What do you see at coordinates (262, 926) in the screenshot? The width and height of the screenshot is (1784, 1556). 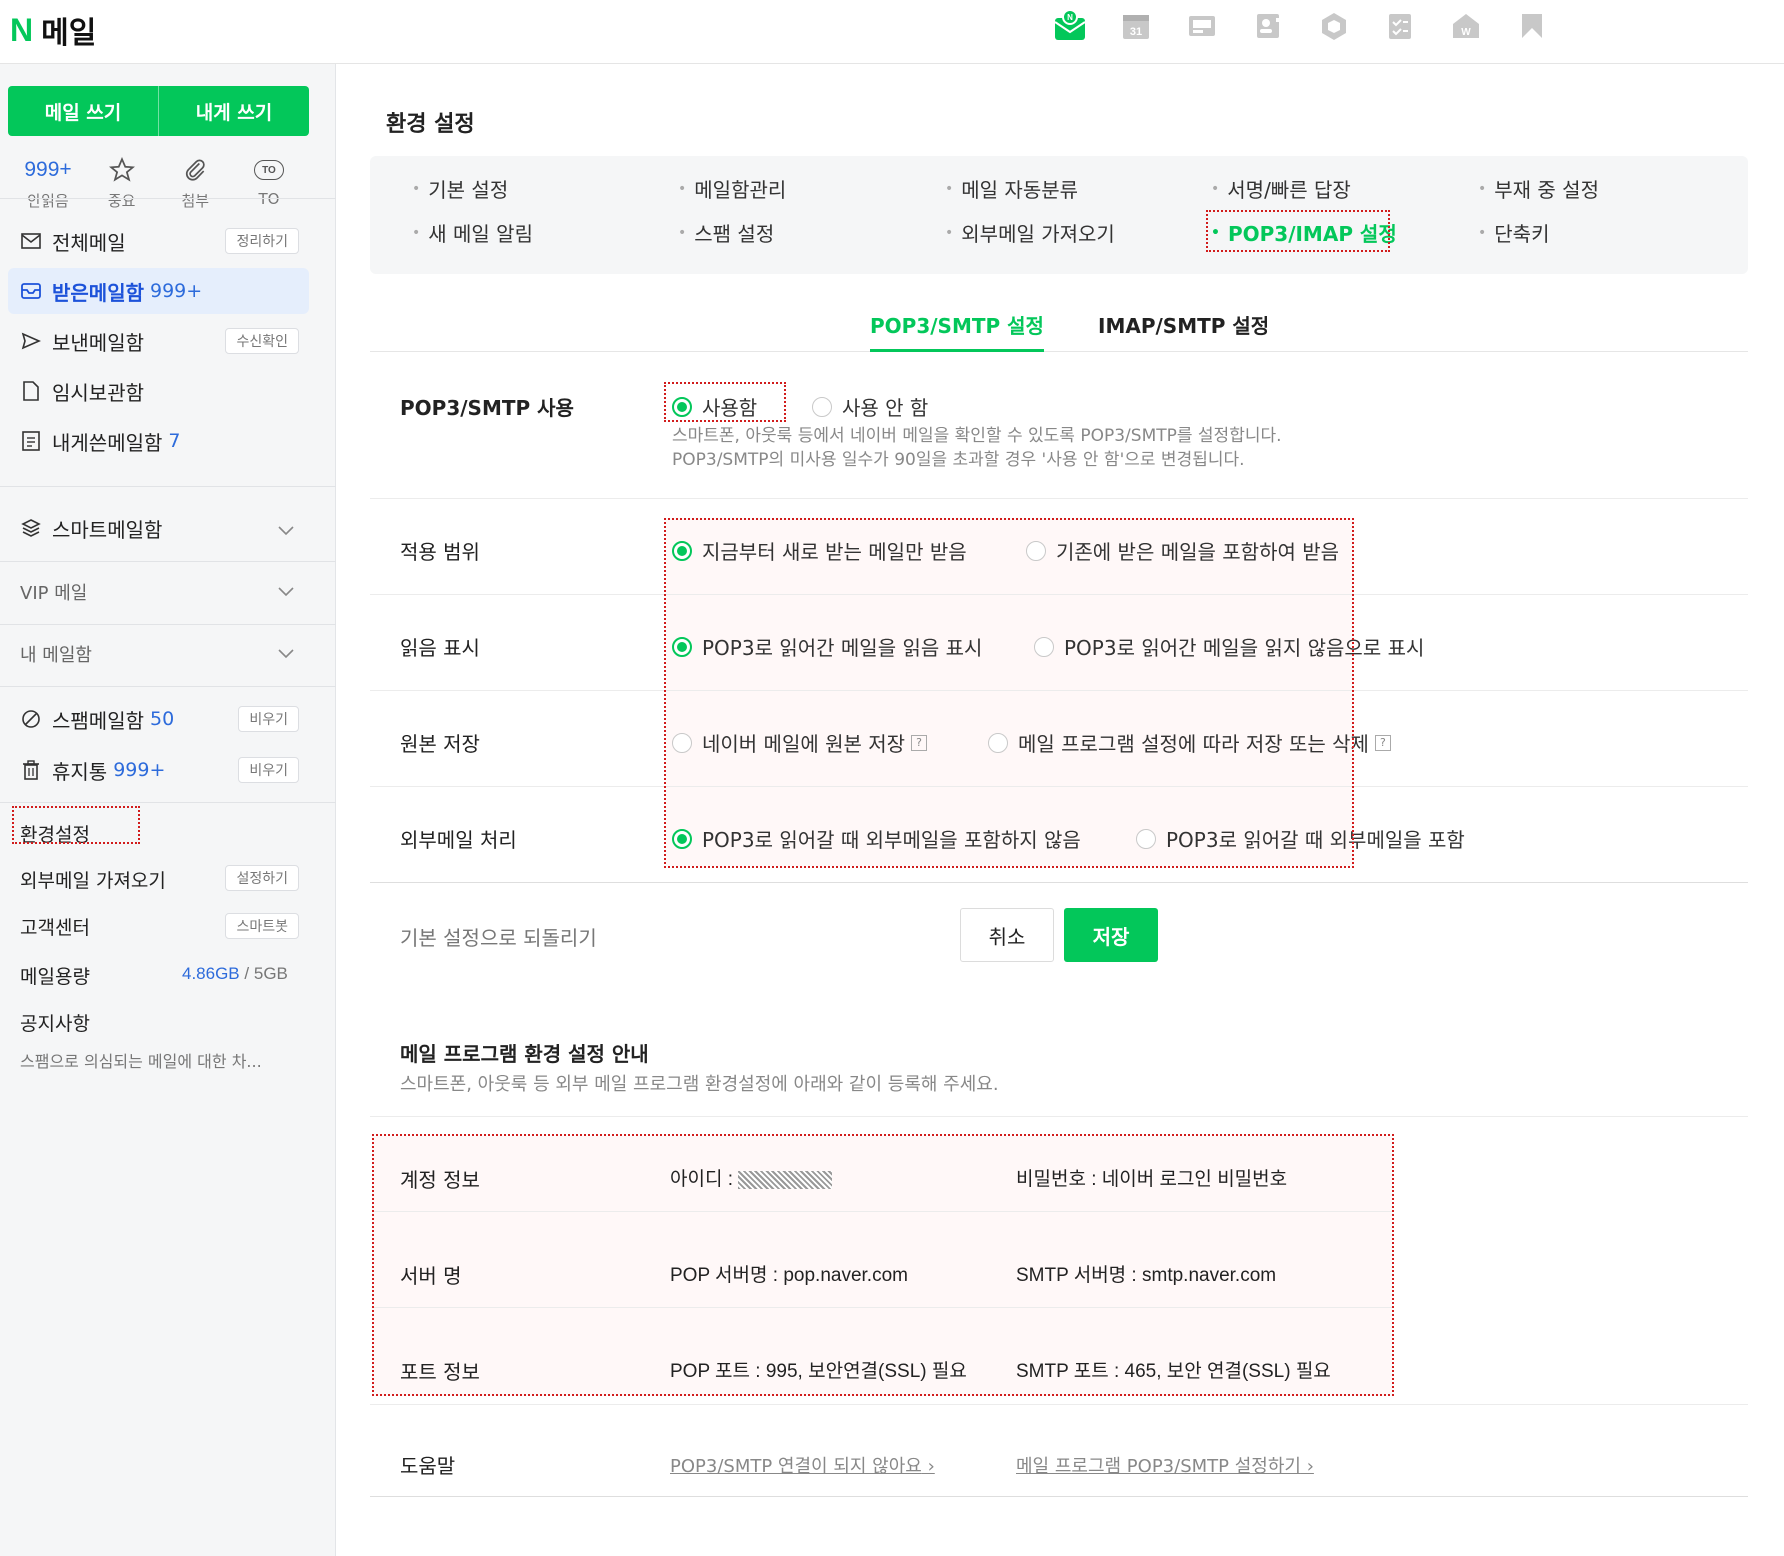 I see `smartbot-button: 스마트봇` at bounding box center [262, 926].